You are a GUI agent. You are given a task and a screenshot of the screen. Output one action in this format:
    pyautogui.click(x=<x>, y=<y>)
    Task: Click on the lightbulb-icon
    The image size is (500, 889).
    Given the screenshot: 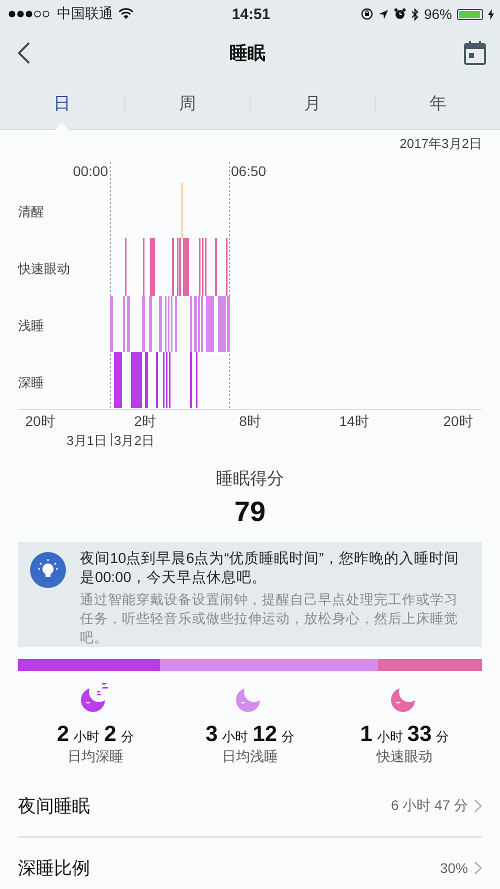 What is the action you would take?
    pyautogui.click(x=48, y=570)
    